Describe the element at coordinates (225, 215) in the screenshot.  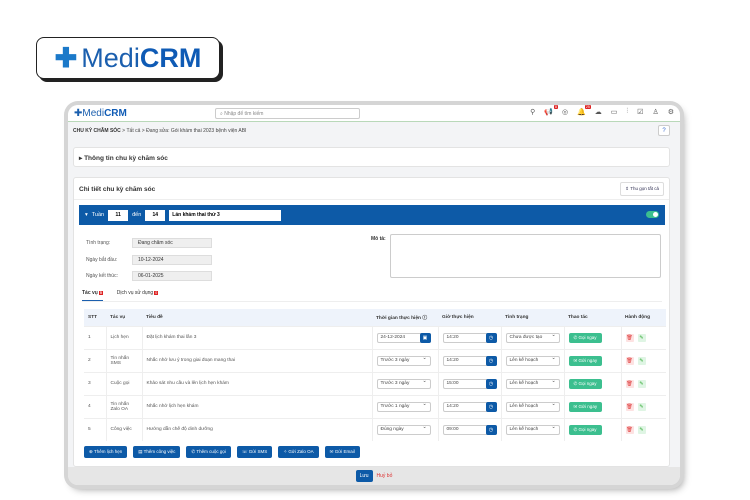
I see `stage-name-input` at that location.